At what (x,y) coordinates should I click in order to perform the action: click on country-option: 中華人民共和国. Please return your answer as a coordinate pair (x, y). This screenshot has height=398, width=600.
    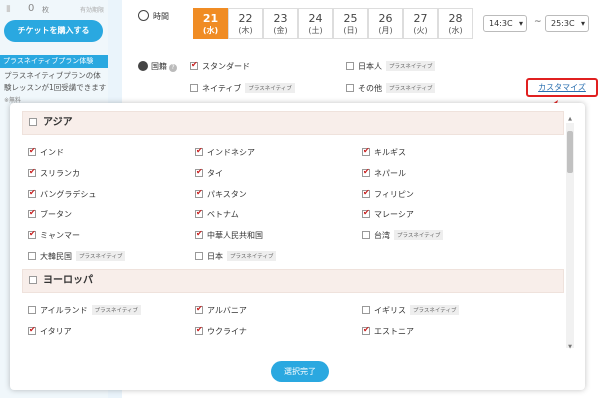
    Looking at the image, I should click on (229, 235).